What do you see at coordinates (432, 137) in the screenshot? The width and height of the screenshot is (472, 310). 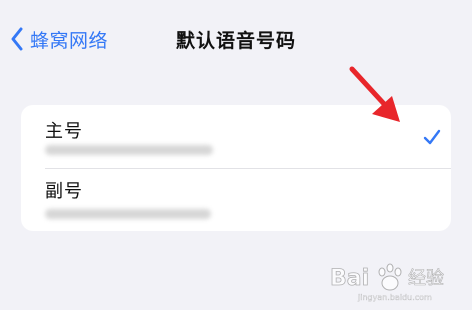 I see `checkmark-icon` at bounding box center [432, 137].